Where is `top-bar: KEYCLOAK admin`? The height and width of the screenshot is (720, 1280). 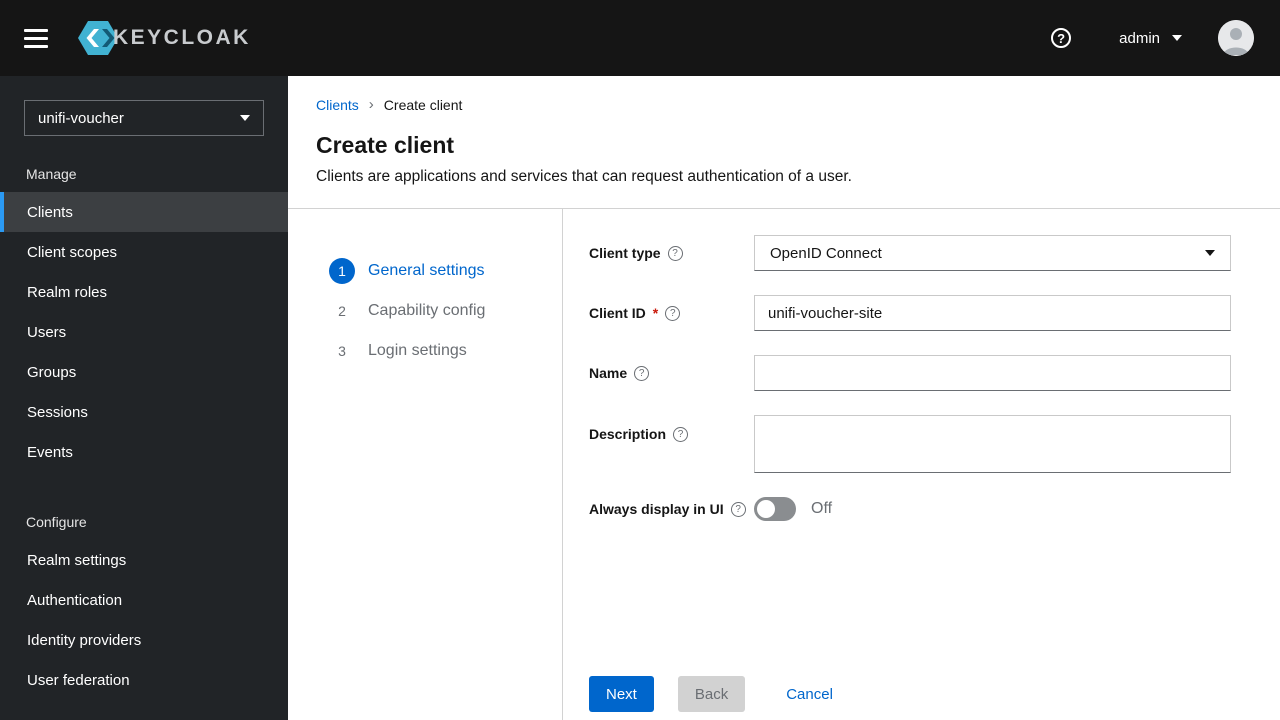 top-bar: KEYCLOAK admin is located at coordinates (640, 38).